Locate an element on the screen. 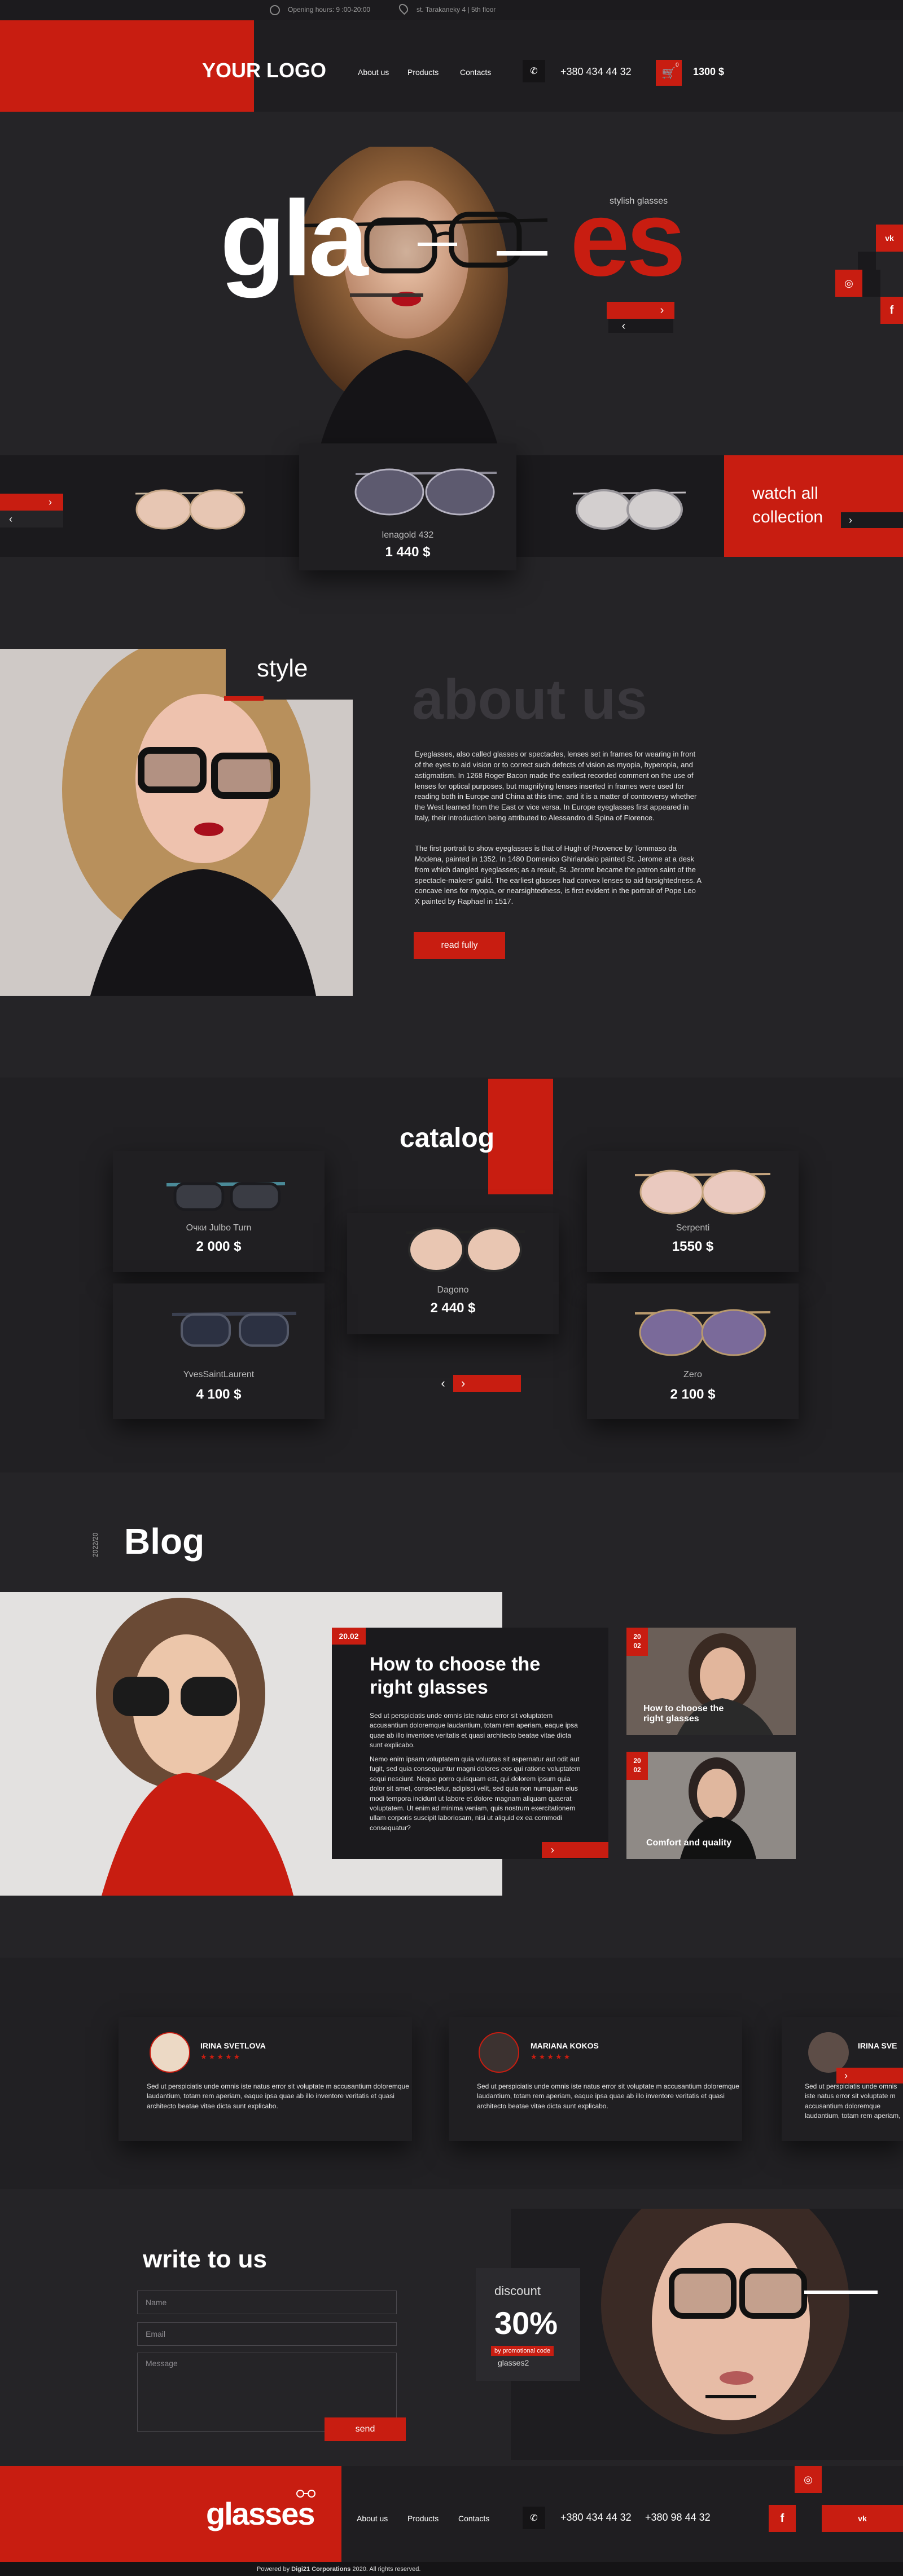  promo-label: by promotional code is located at coordinates (522, 2351).